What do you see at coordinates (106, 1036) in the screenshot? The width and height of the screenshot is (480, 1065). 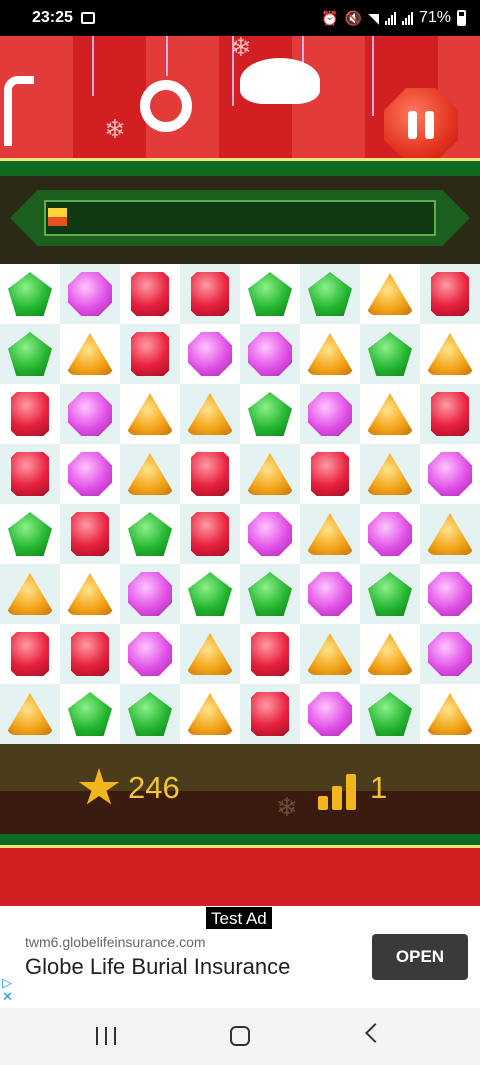 I see `recent-apps-icon` at bounding box center [106, 1036].